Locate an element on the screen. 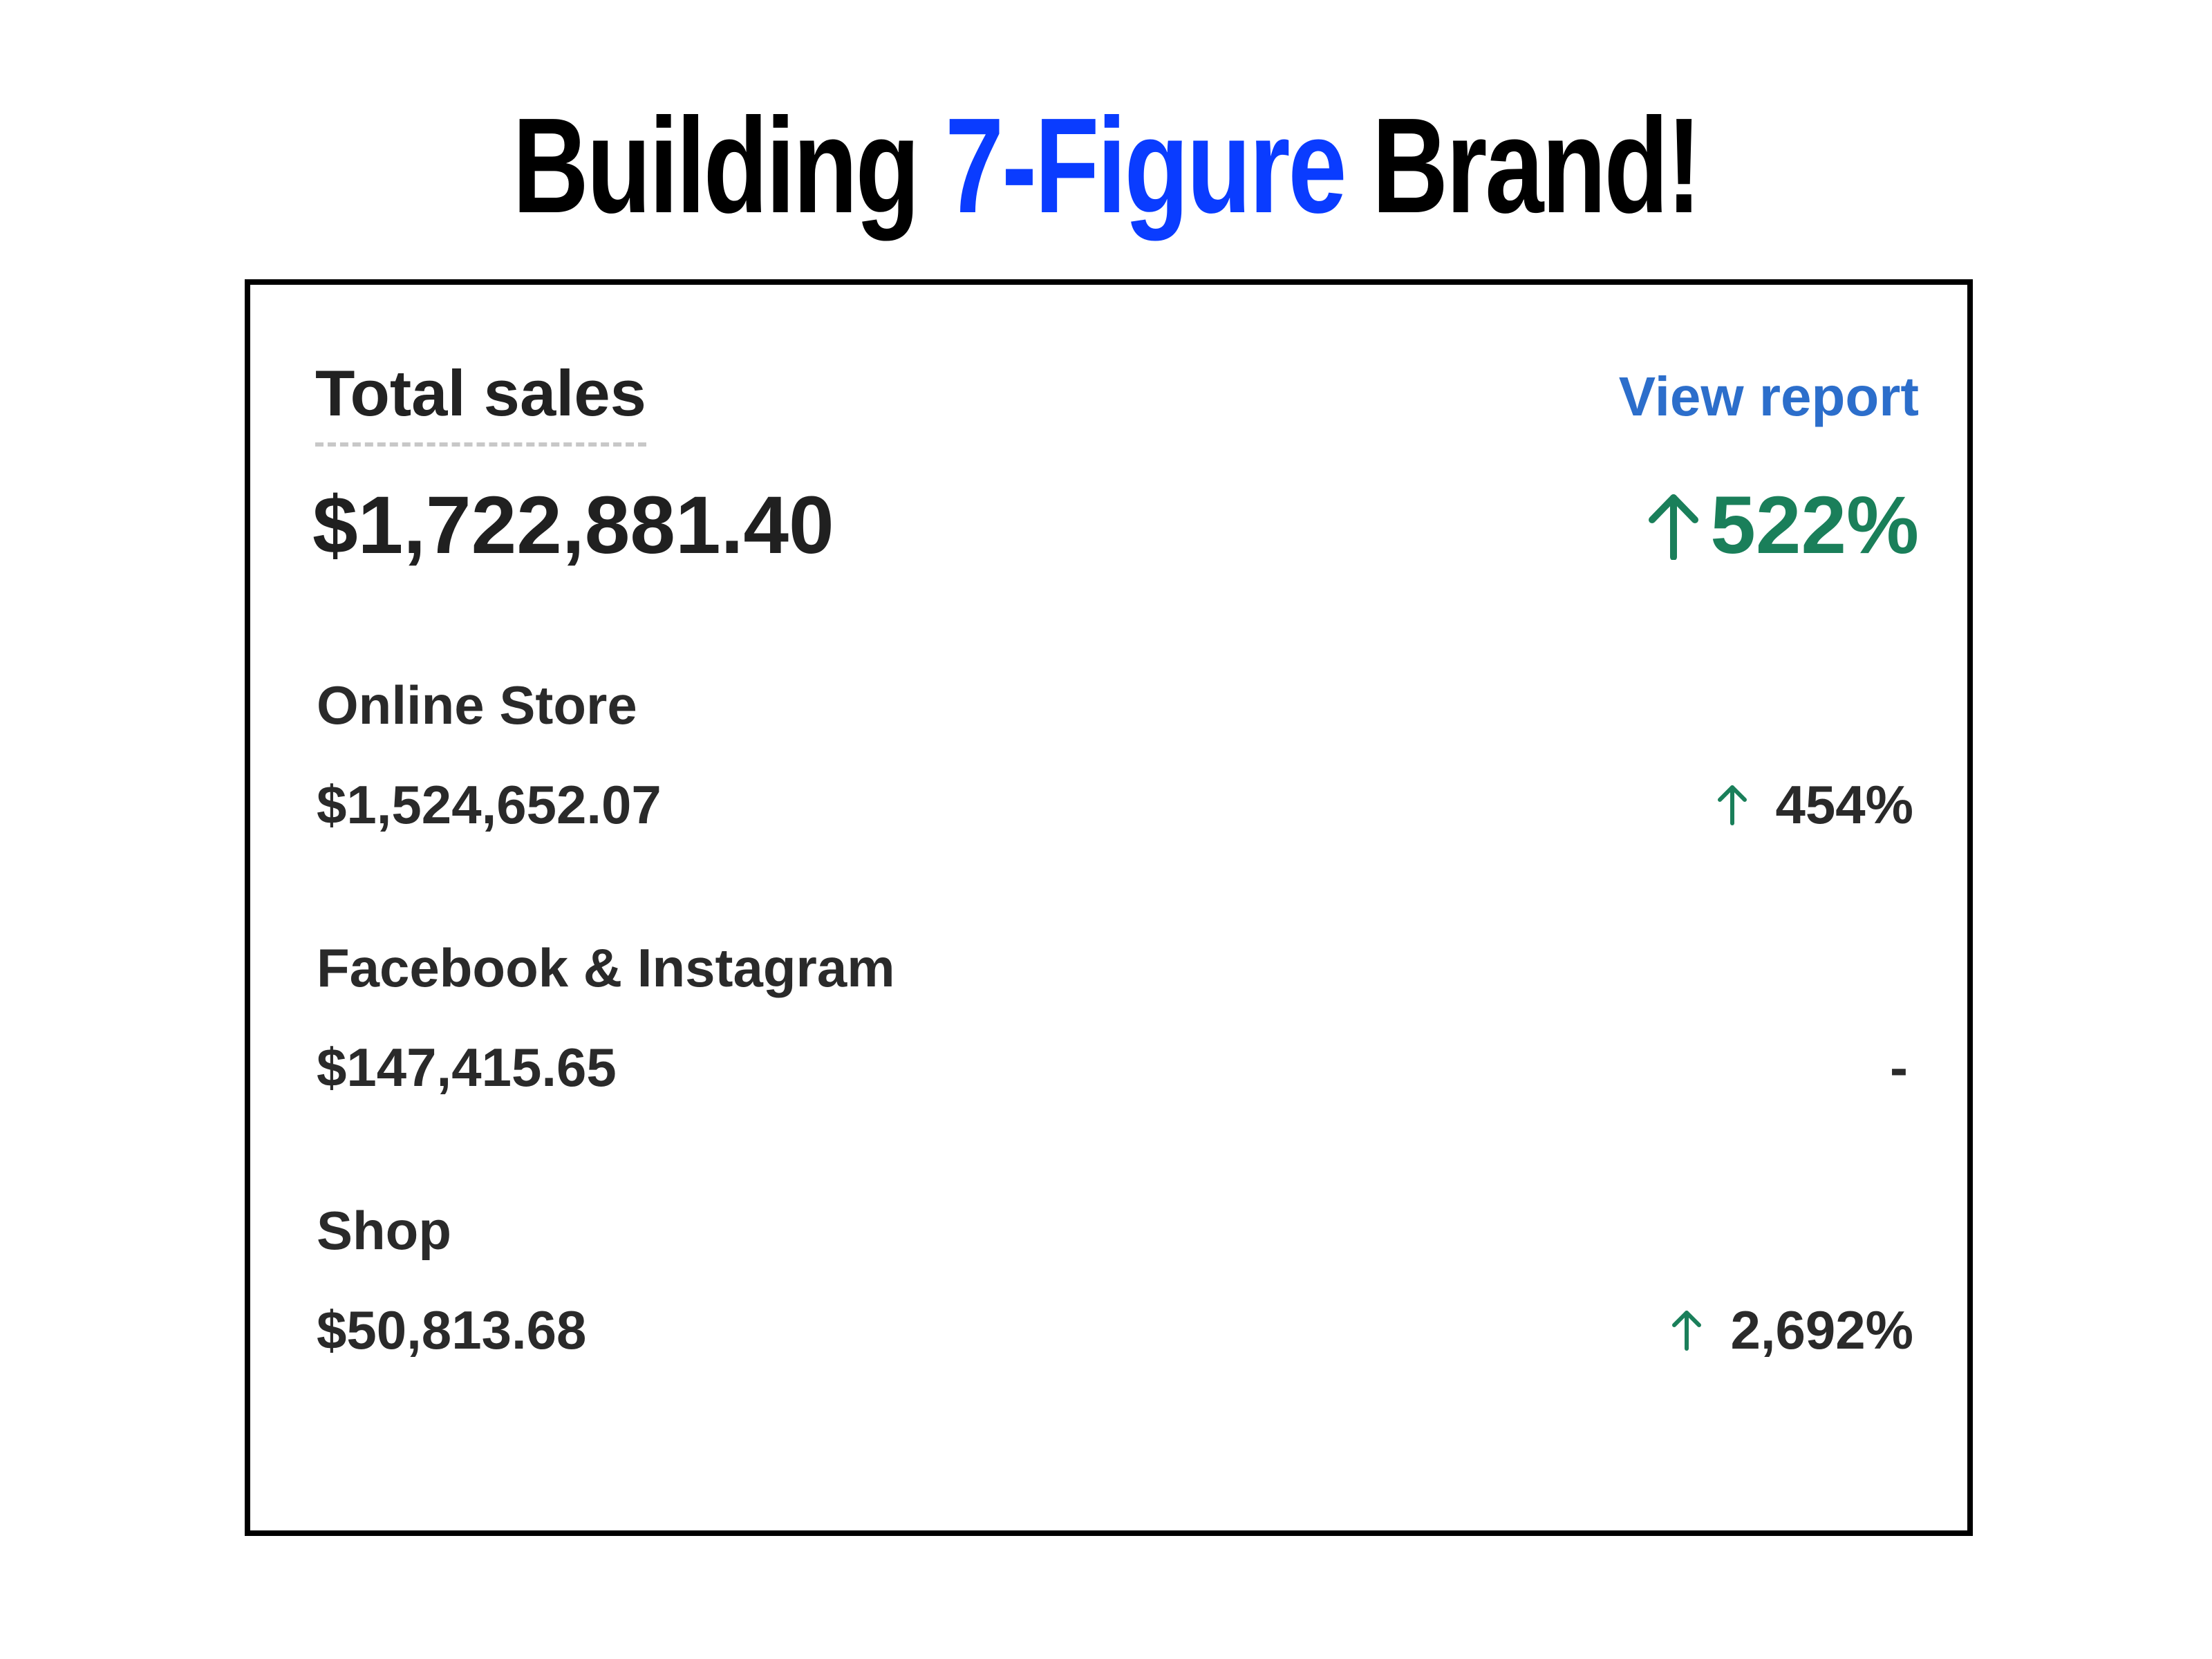  channel-change-value: - is located at coordinates (1899, 1067).